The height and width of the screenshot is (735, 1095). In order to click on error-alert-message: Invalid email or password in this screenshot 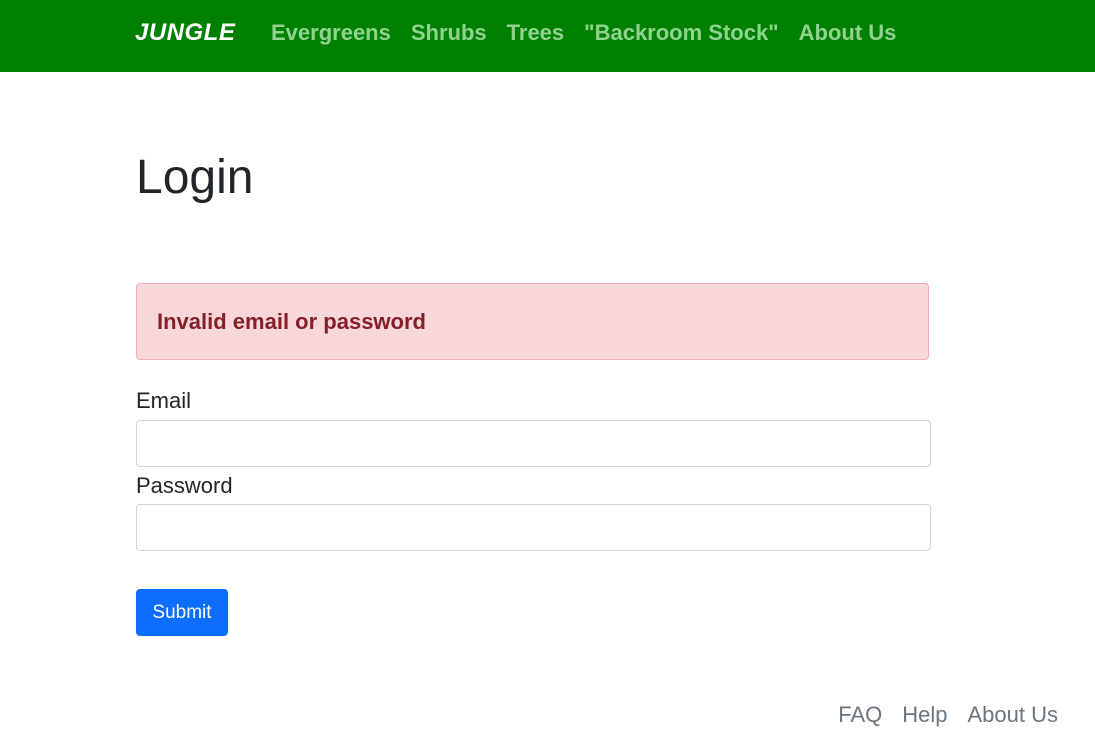, I will do `click(291, 321)`.